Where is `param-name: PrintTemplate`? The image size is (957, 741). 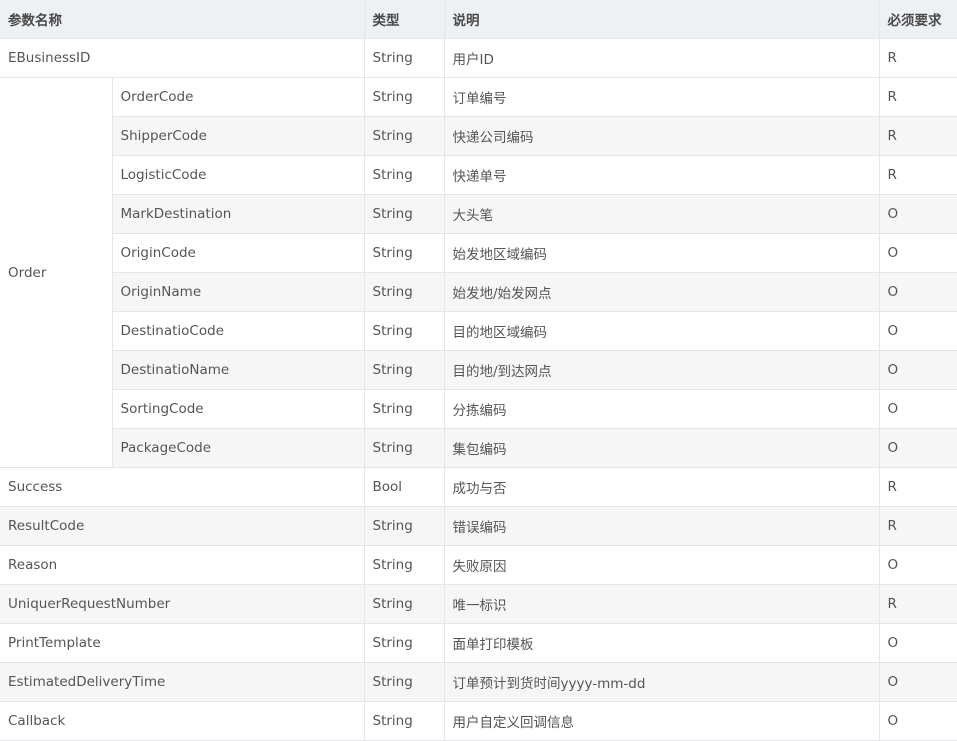
param-name: PrintTemplate is located at coordinates (182, 643).